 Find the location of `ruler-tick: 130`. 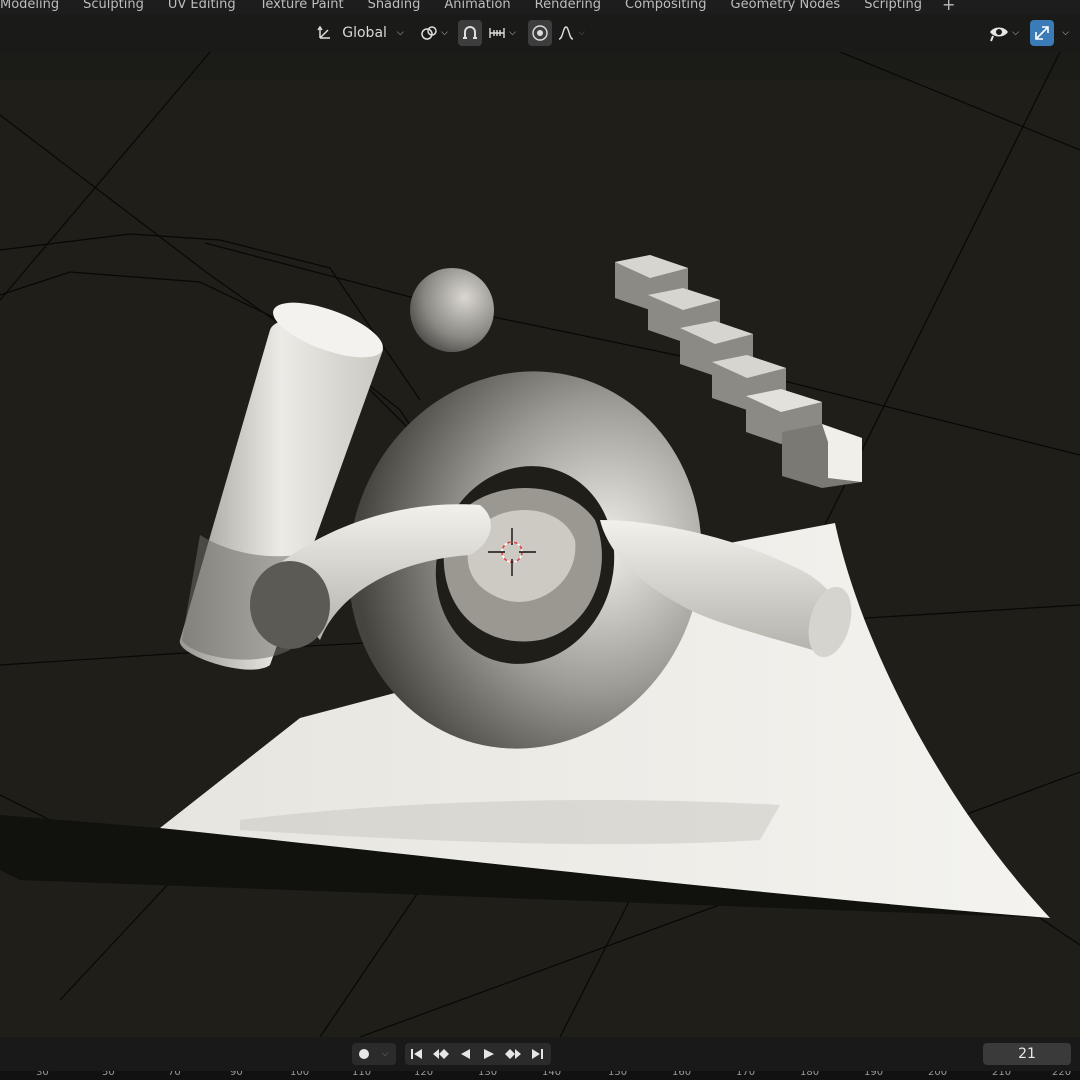

ruler-tick: 130 is located at coordinates (488, 1074).